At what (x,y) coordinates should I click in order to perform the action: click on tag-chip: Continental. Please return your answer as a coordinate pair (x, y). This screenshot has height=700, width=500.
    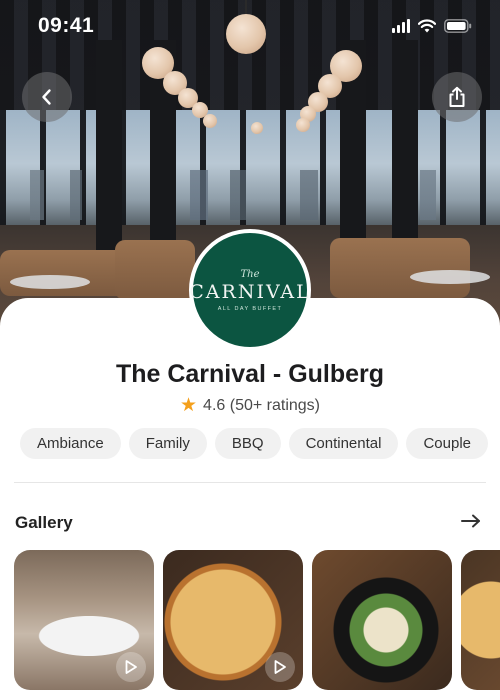
    Looking at the image, I should click on (343, 443).